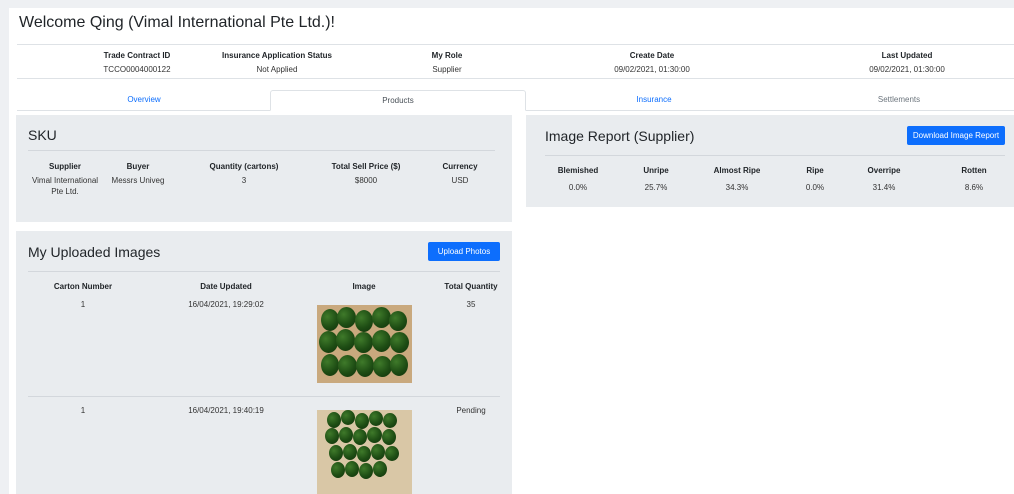 Image resolution: width=1014 pixels, height=494 pixels. Describe the element at coordinates (652, 55) in the screenshot. I see `info-header: Create Date` at that location.